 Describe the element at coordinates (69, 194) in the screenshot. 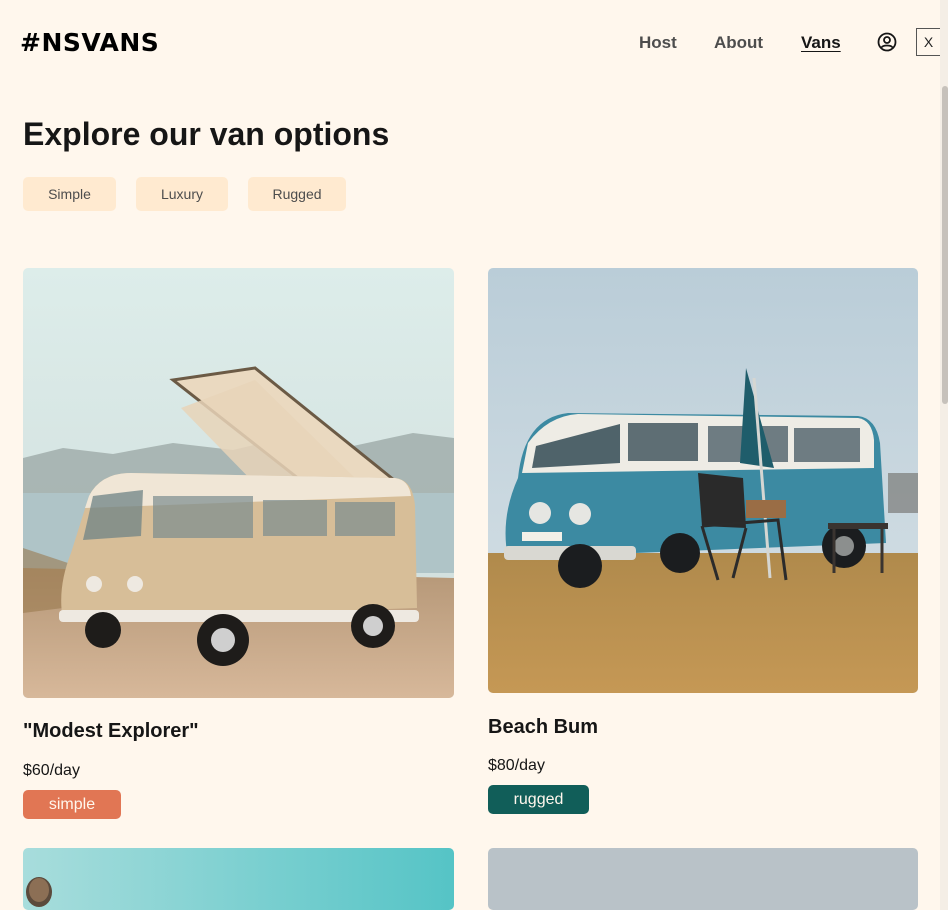

I see `filter-simple-button: Simple` at that location.